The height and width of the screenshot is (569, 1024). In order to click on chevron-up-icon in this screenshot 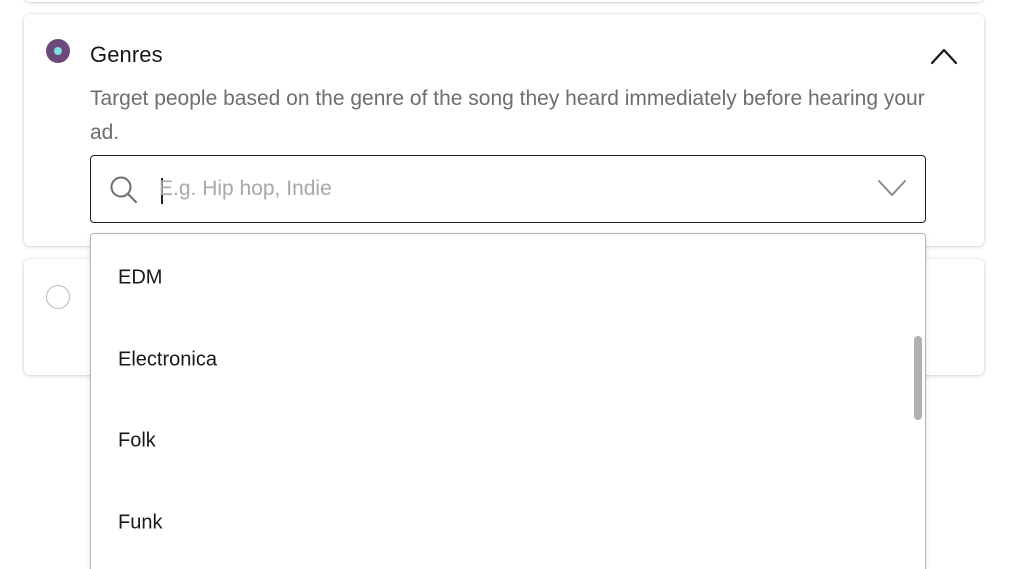, I will do `click(944, 56)`.